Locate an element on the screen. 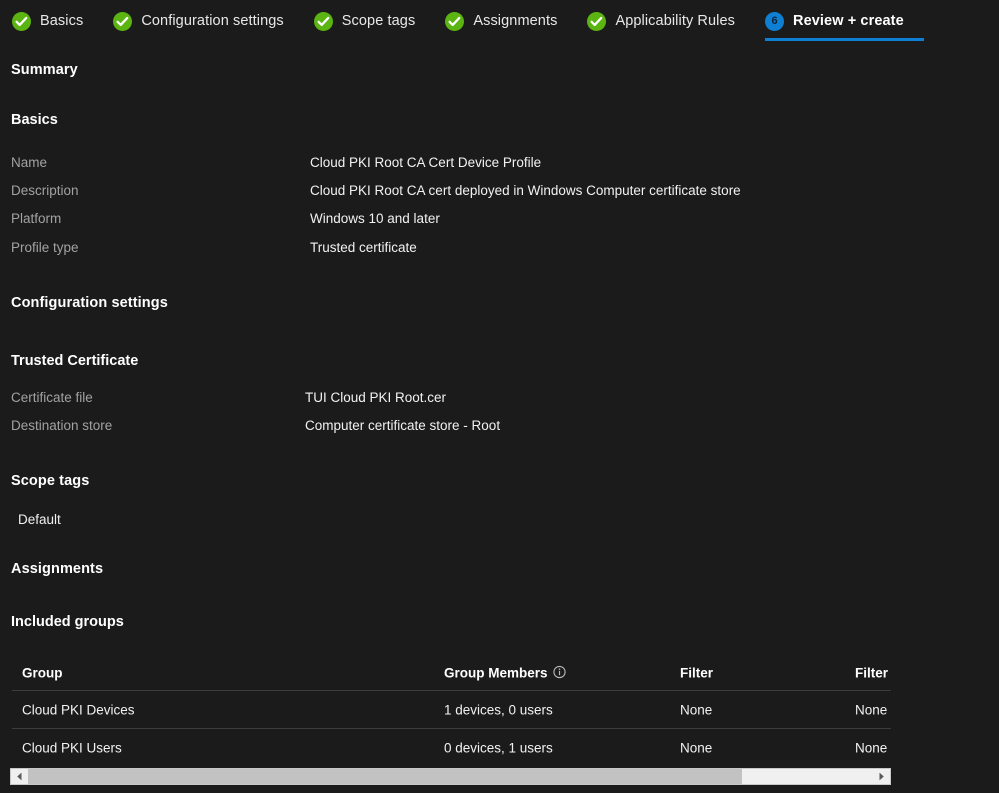  configuration-settings-heading: Configuration settings is located at coordinates (89, 303).